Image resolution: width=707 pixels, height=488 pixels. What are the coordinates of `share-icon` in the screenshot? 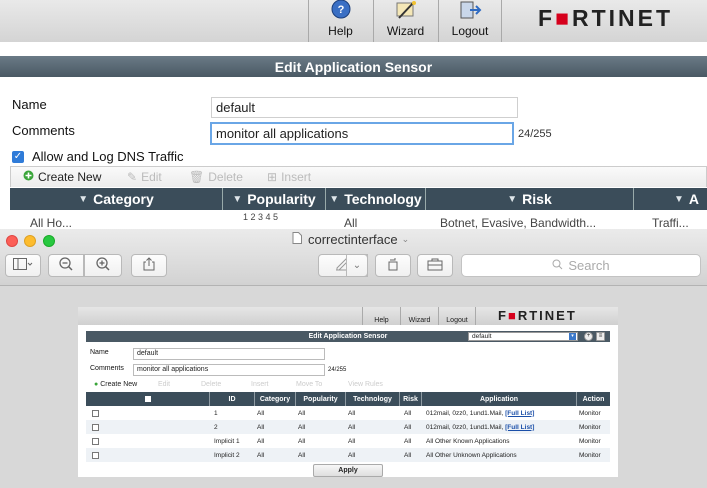 It's located at (149, 265).